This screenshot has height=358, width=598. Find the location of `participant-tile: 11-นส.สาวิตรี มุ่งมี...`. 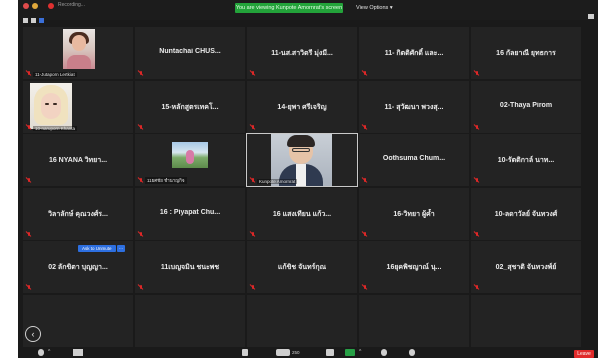

participant-tile: 11-นส.สาวิตรี มุ่งมี... is located at coordinates (302, 53).